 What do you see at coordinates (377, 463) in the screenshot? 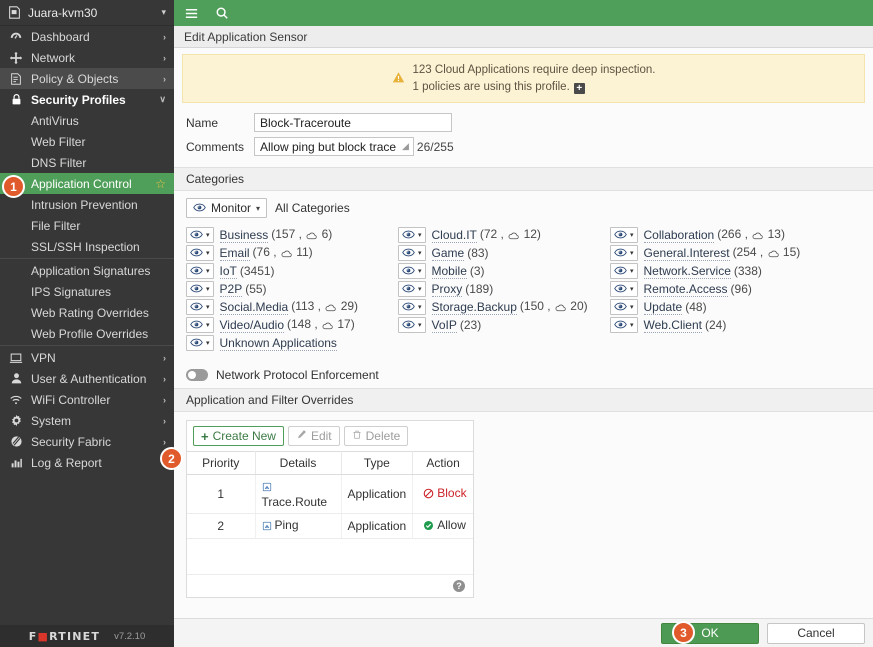
I see `column-header-type: Type` at bounding box center [377, 463].